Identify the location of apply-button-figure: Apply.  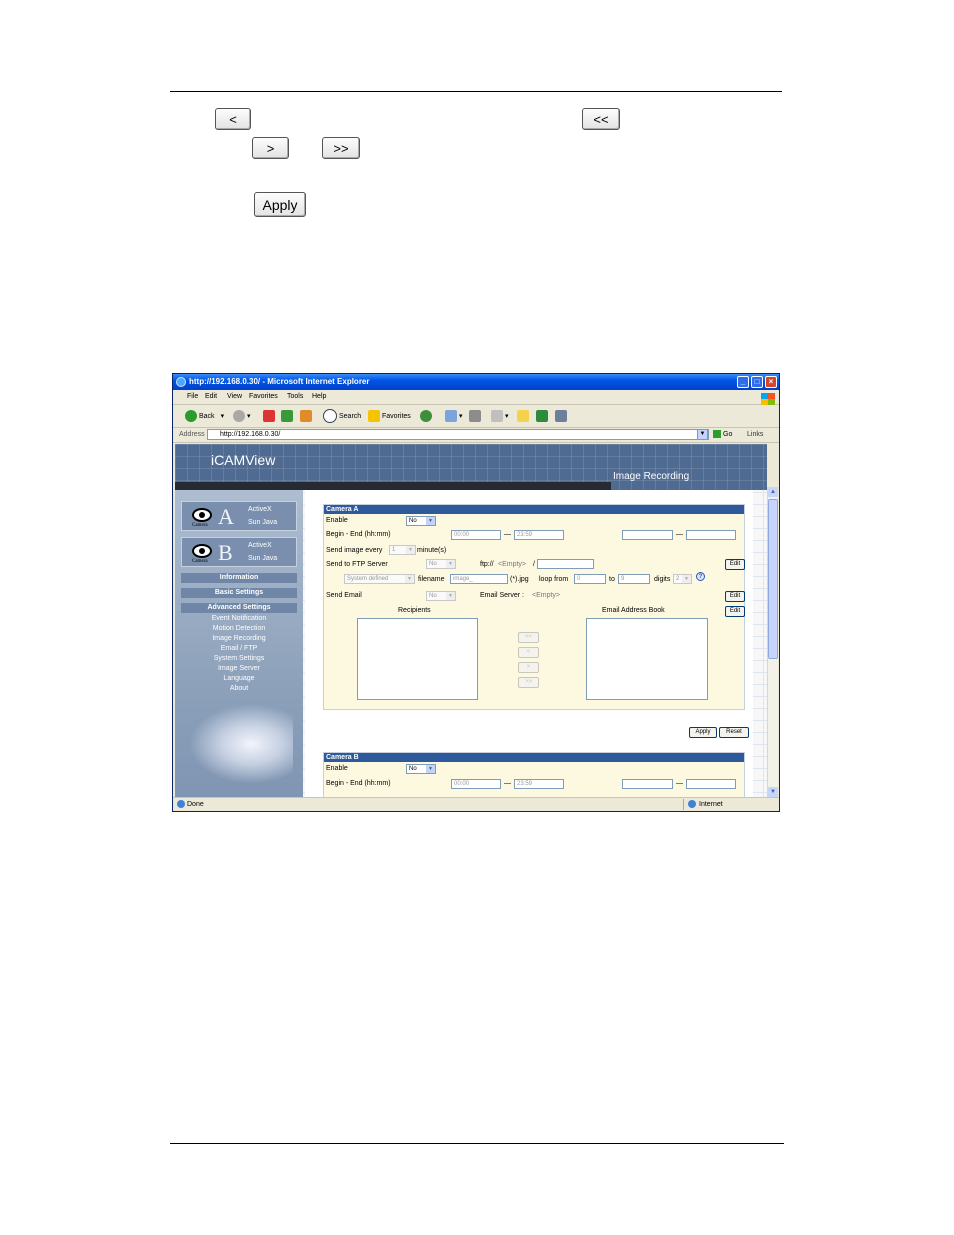
(280, 204).